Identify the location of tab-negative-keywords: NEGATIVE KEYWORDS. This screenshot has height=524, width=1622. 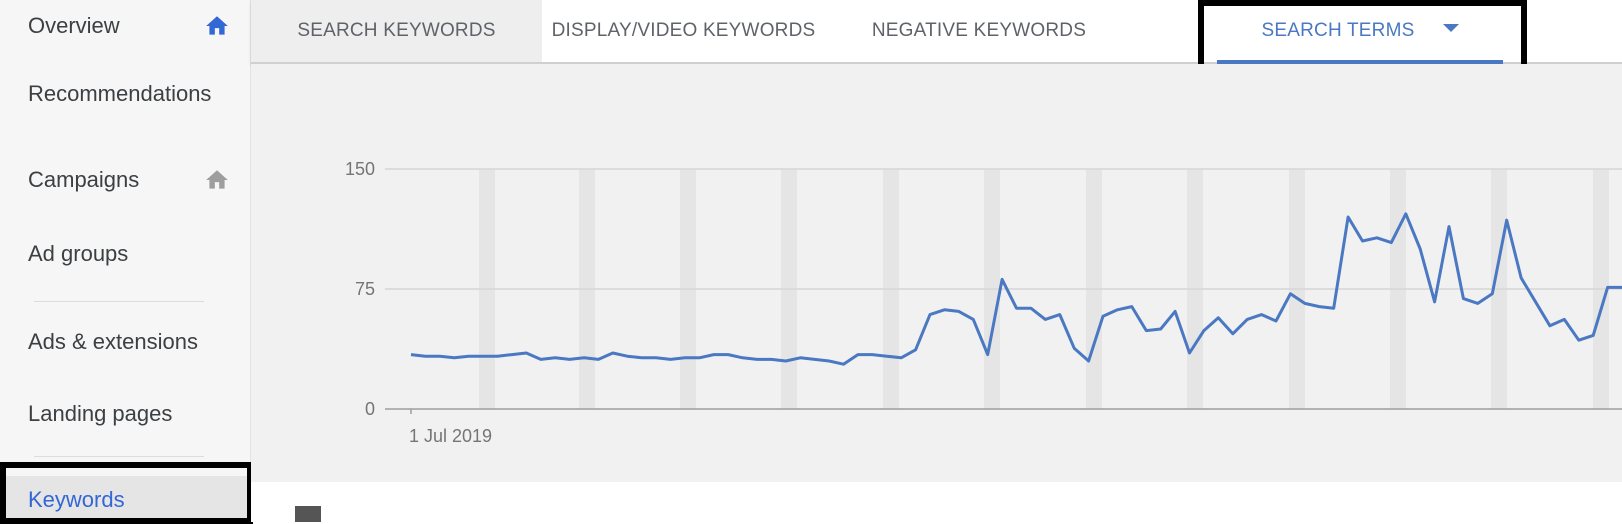
(979, 31).